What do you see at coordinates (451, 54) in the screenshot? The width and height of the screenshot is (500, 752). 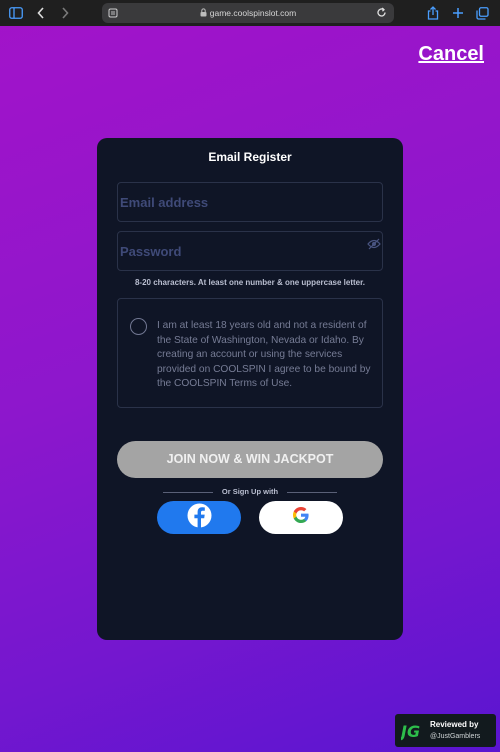 I see `cancel-link: Cancel` at bounding box center [451, 54].